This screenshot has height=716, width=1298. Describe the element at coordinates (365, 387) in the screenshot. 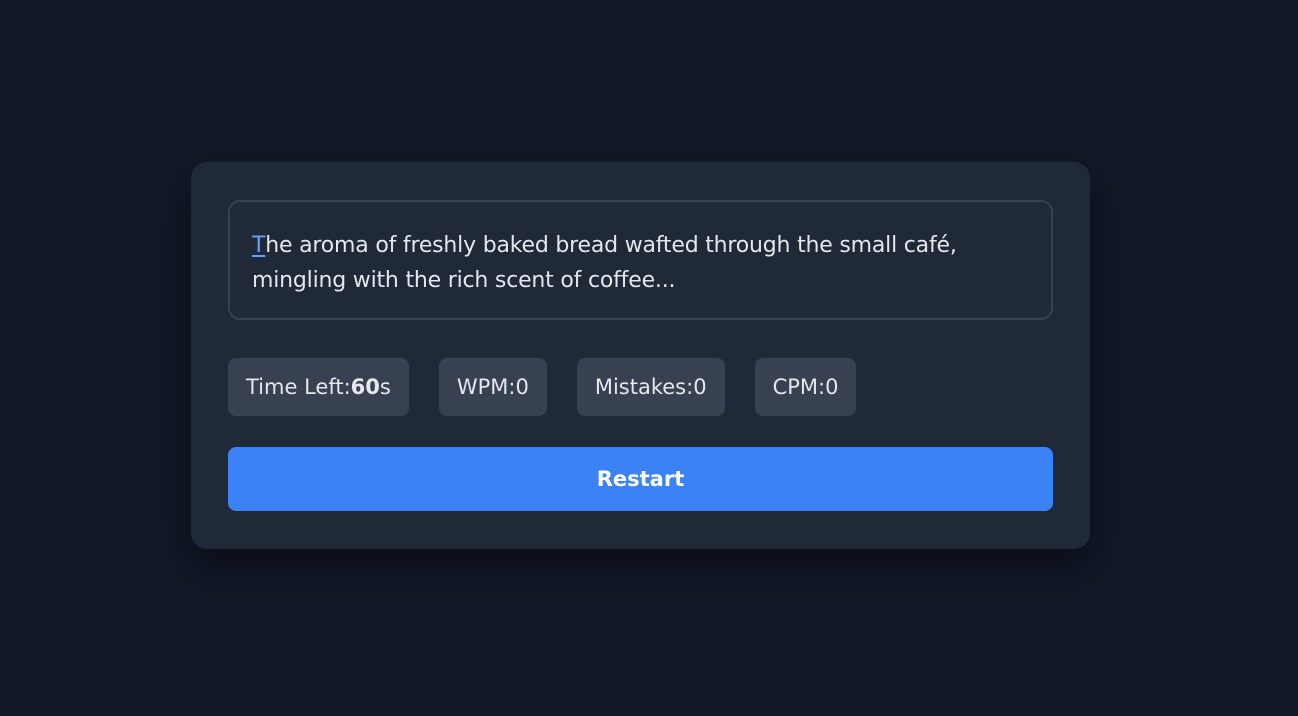

I see `time-left-value: 60` at that location.